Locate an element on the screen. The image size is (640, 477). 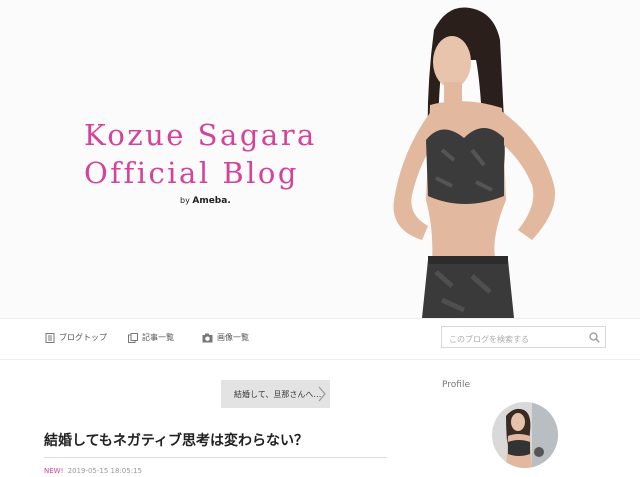
new-badge: NEW! is located at coordinates (54, 471).